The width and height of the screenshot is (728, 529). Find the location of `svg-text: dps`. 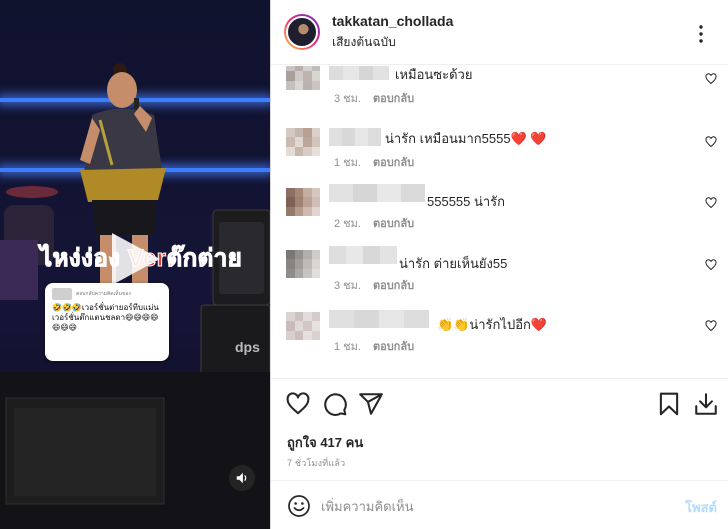

svg-text: dps is located at coordinates (247, 347).